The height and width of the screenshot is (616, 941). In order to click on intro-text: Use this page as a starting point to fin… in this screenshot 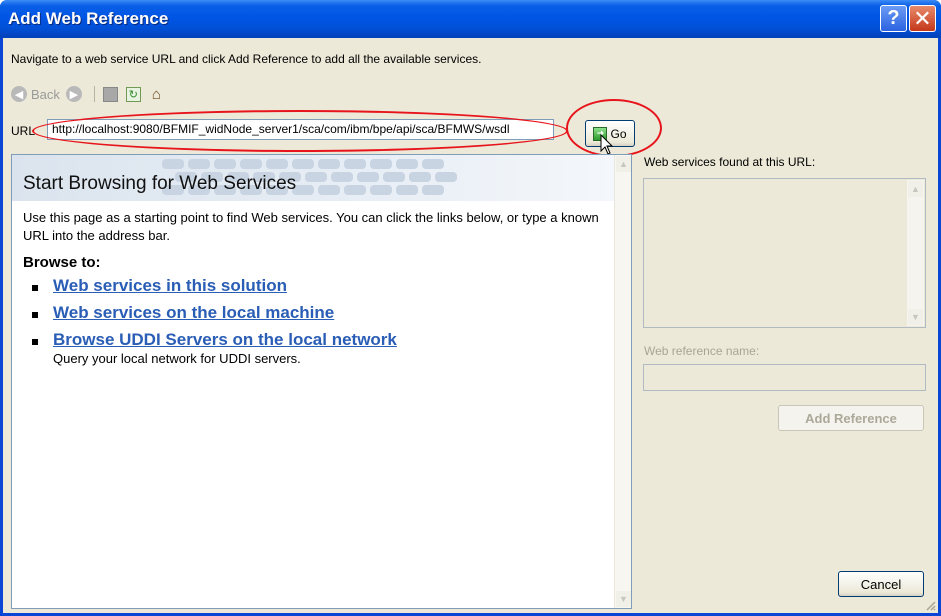, I will do `click(311, 226)`.